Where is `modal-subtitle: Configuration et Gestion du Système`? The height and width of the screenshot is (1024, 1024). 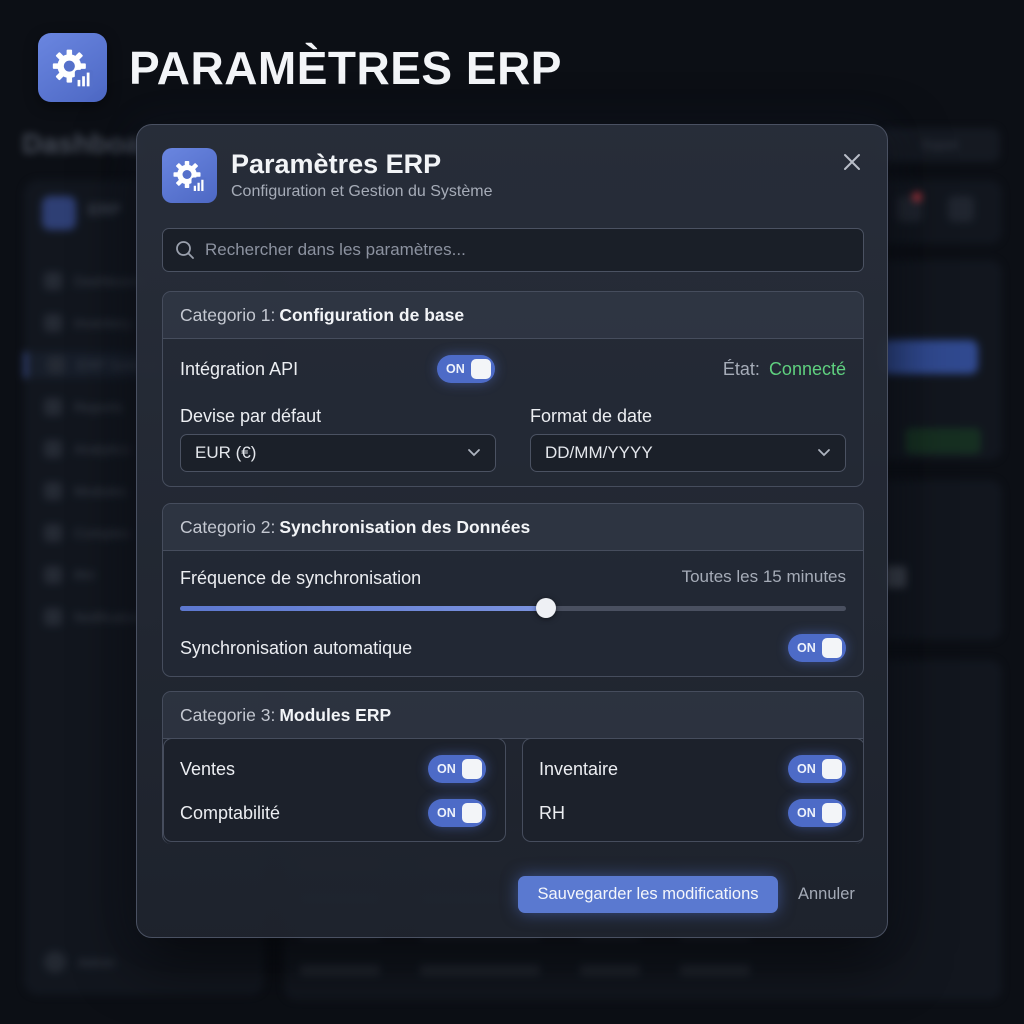 modal-subtitle: Configuration et Gestion du Système is located at coordinates (362, 191).